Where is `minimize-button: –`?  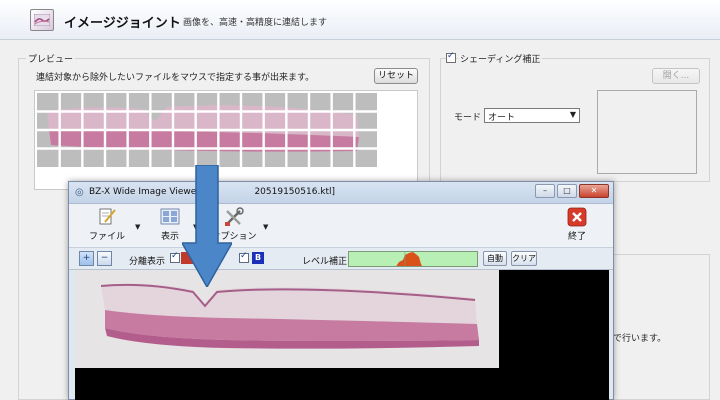
minimize-button: – is located at coordinates (545, 191).